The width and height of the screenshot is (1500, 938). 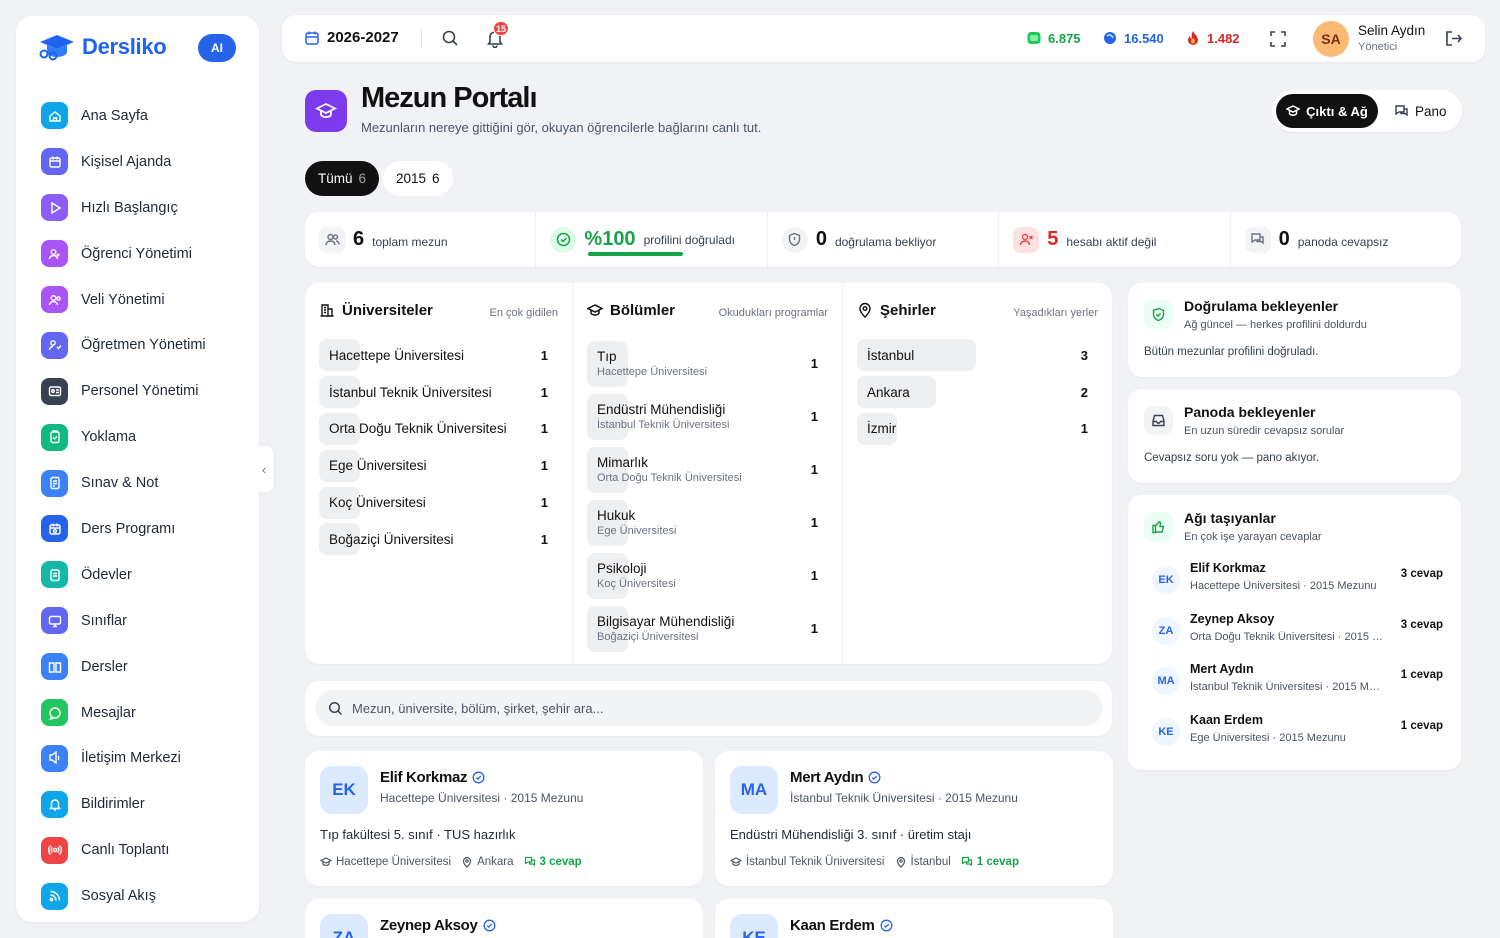 I want to click on alumni-card: KE Kaan Erdem, so click(x=914, y=918).